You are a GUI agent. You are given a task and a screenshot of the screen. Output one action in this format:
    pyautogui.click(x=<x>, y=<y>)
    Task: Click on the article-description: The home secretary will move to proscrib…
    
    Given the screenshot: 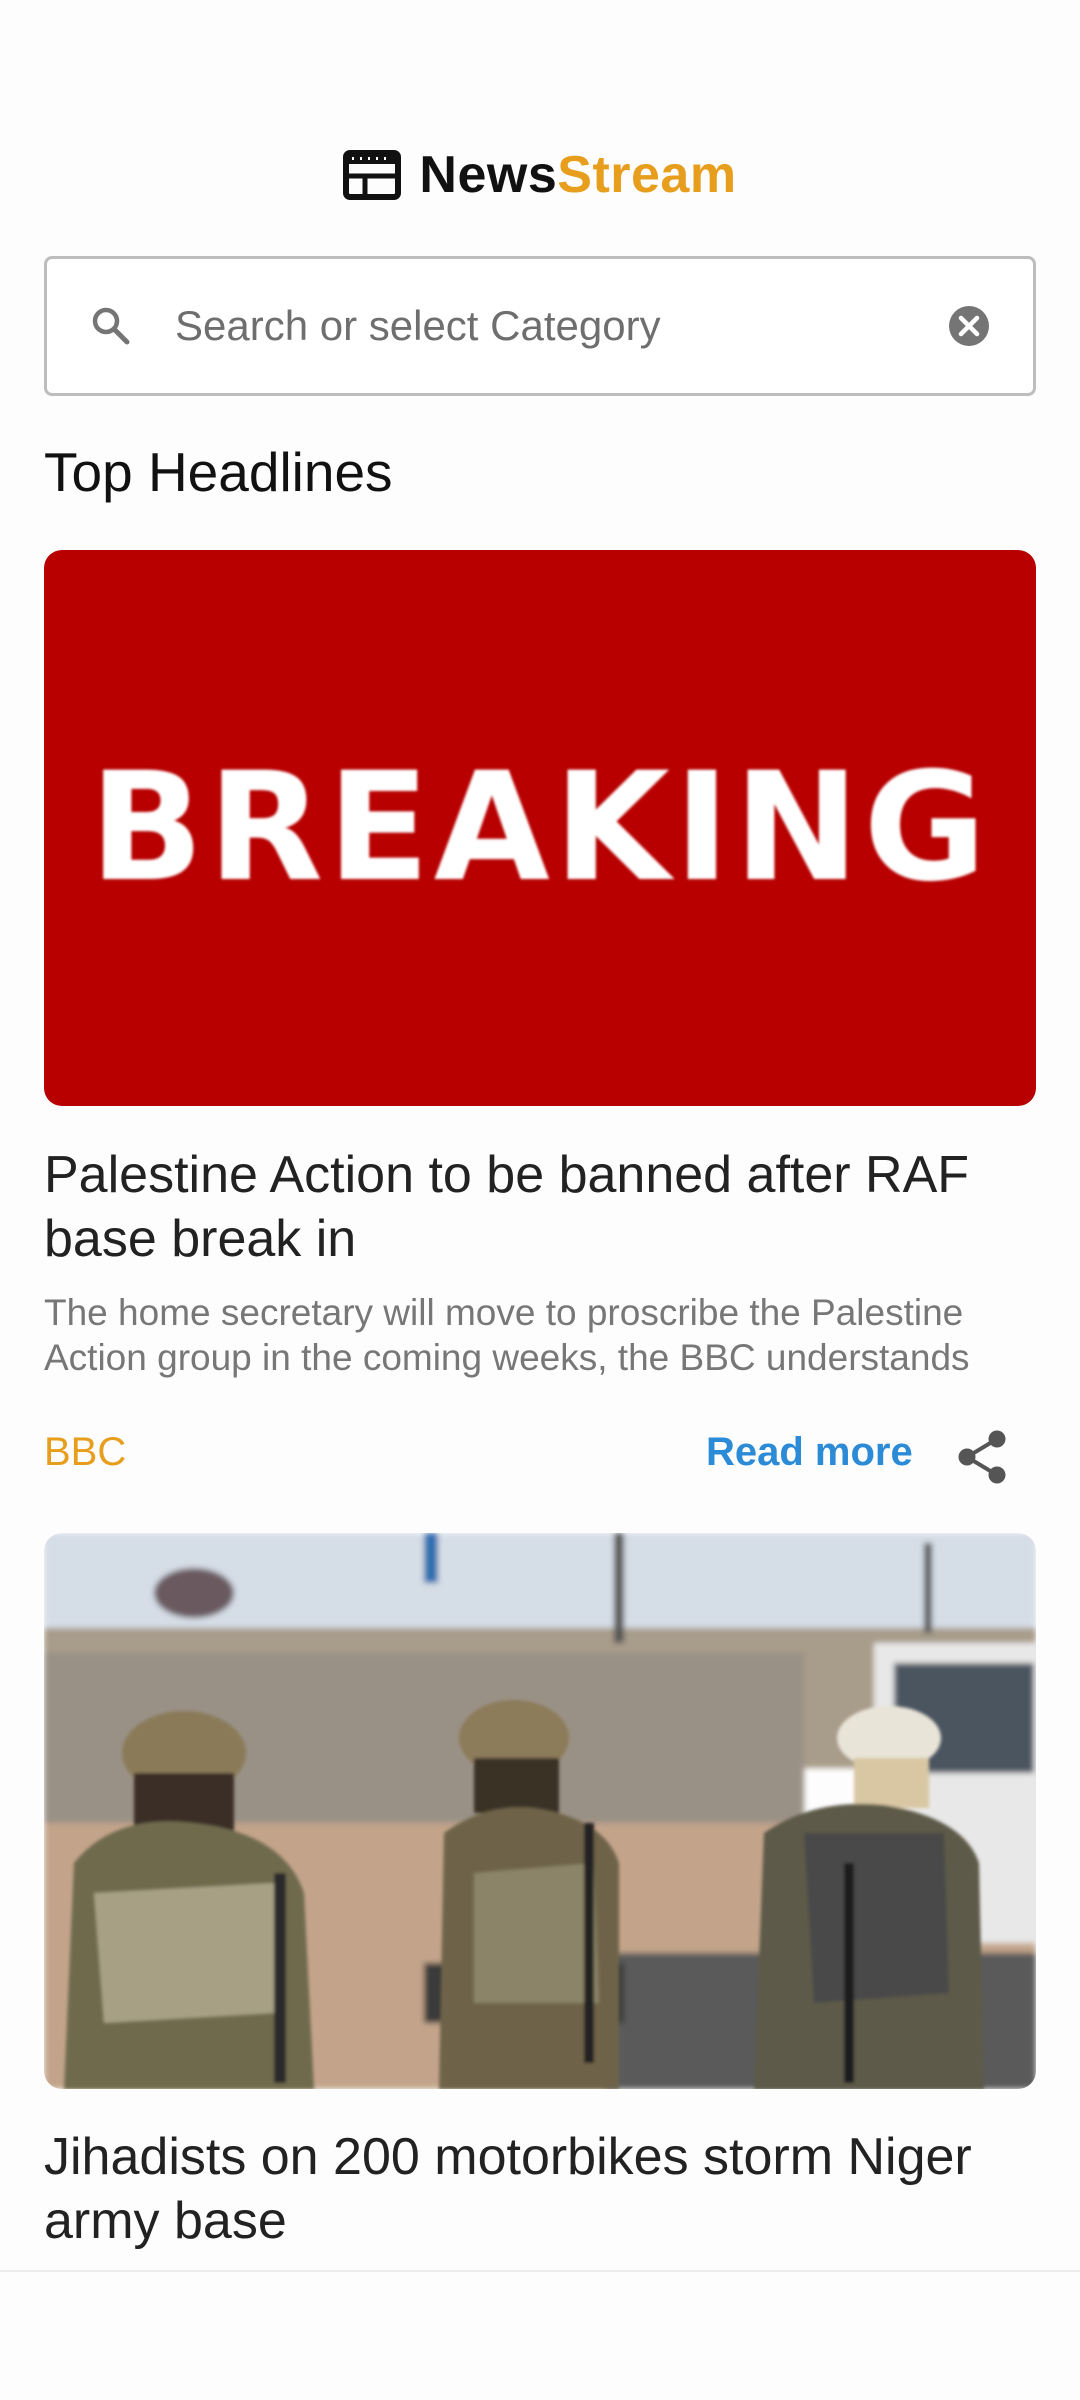 What is the action you would take?
    pyautogui.click(x=507, y=1335)
    